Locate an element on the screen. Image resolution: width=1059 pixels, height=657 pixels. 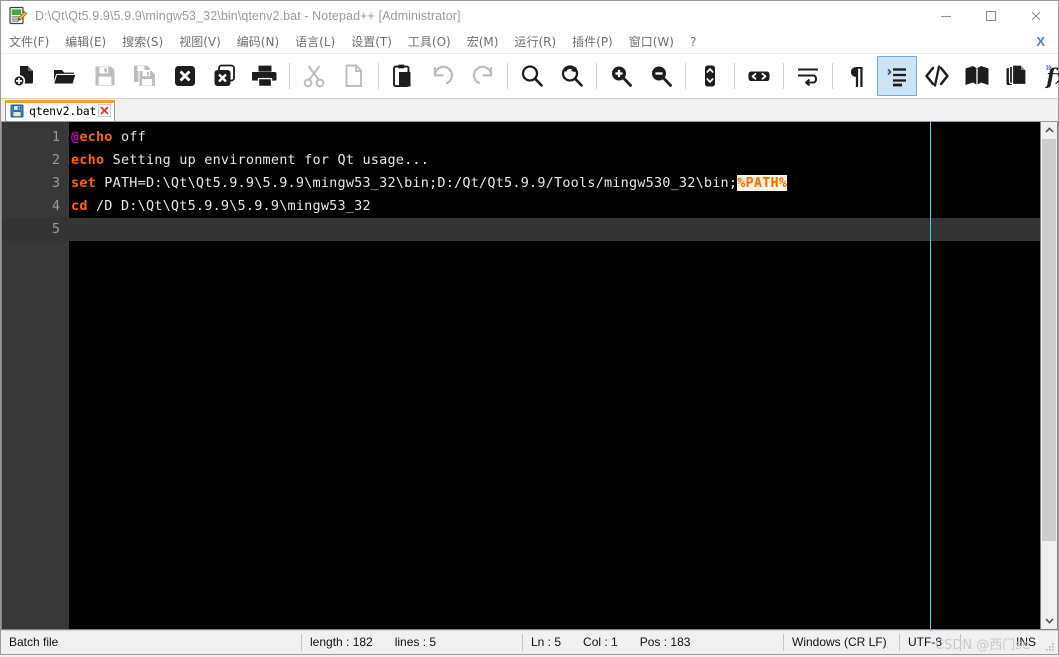
close-file-icon is located at coordinates (185, 76).